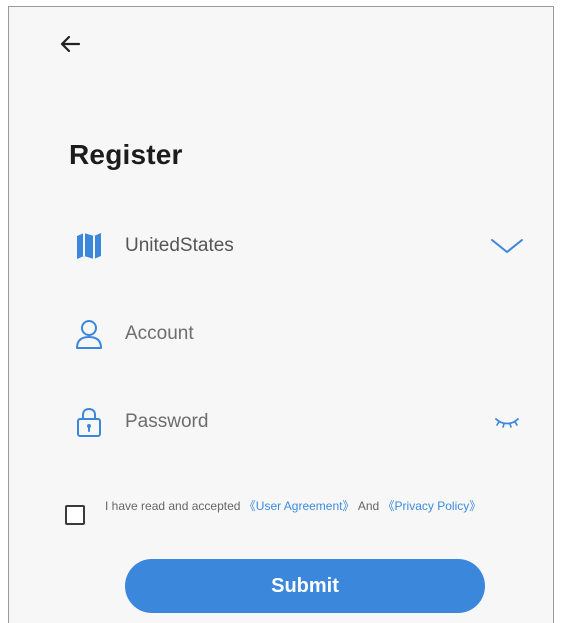 Image resolution: width=568 pixels, height=623 pixels. What do you see at coordinates (89, 334) in the screenshot?
I see `user-icon` at bounding box center [89, 334].